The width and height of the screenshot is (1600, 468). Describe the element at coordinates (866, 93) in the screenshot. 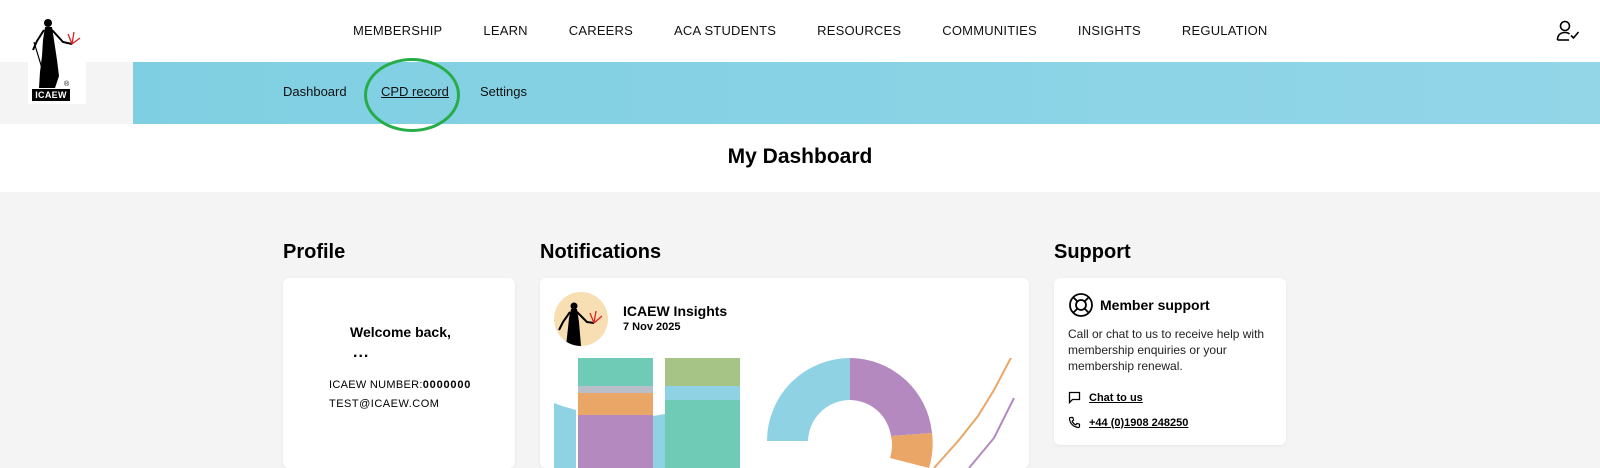

I see `sub-nav: Dashboard CPD record Settings` at that location.